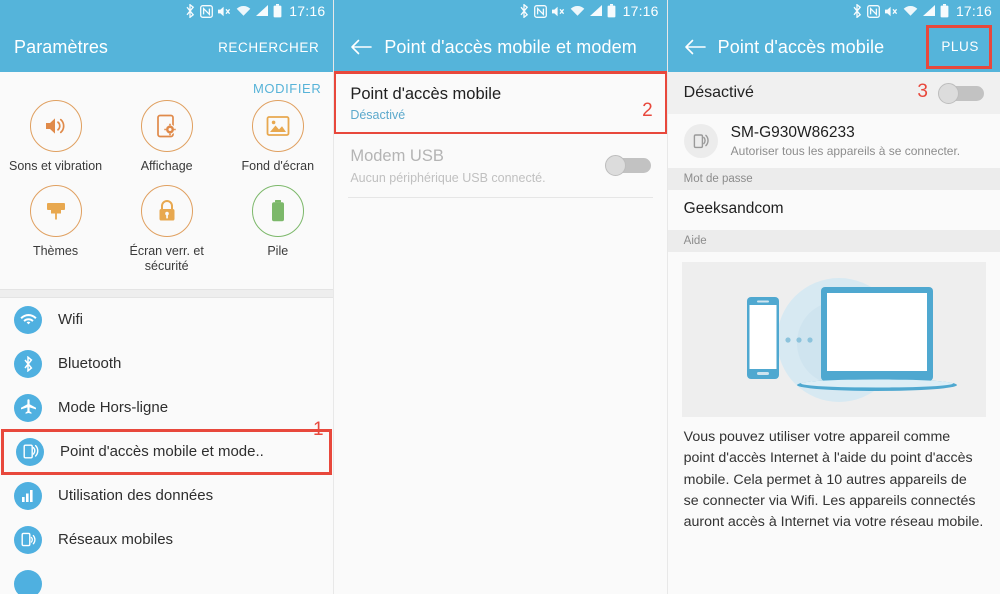  Describe the element at coordinates (627, 165) in the screenshot. I see `modem-usb-toggle` at that location.